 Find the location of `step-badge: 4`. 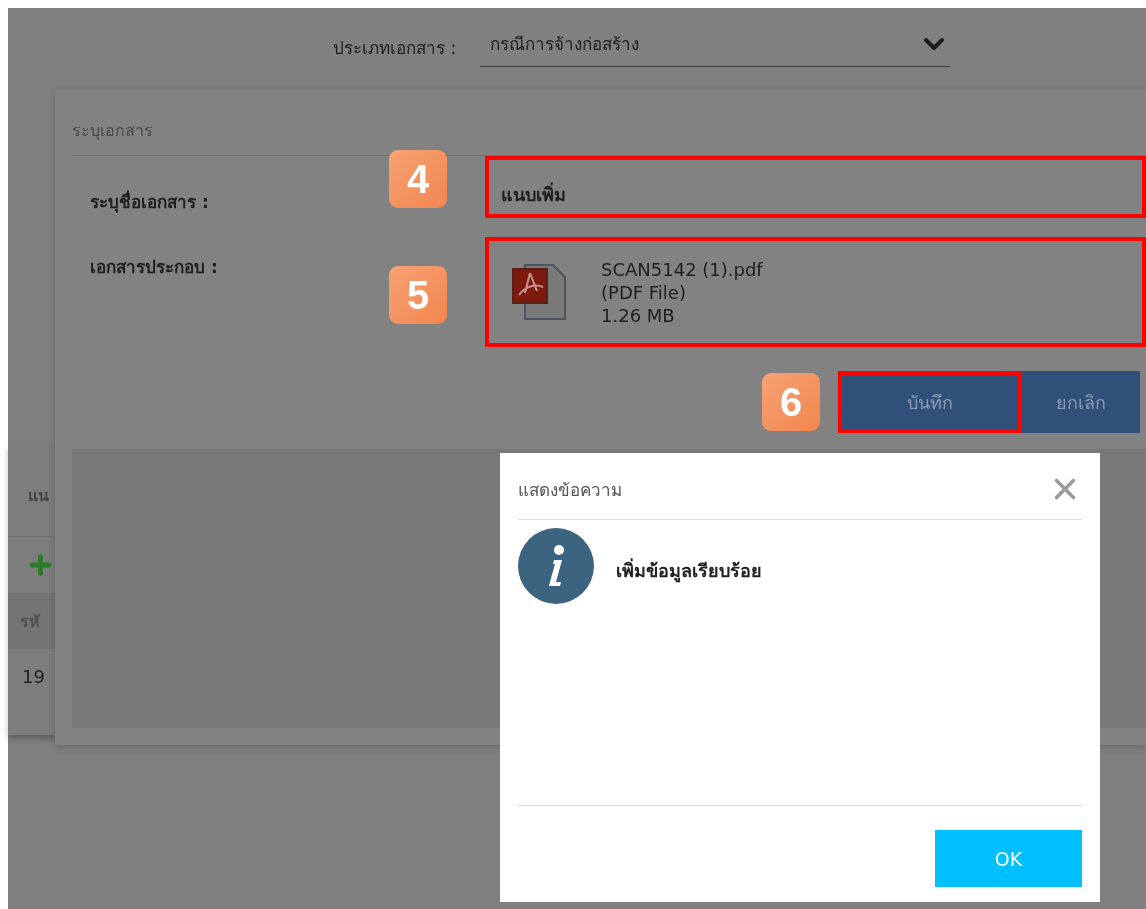

step-badge: 4 is located at coordinates (418, 179).